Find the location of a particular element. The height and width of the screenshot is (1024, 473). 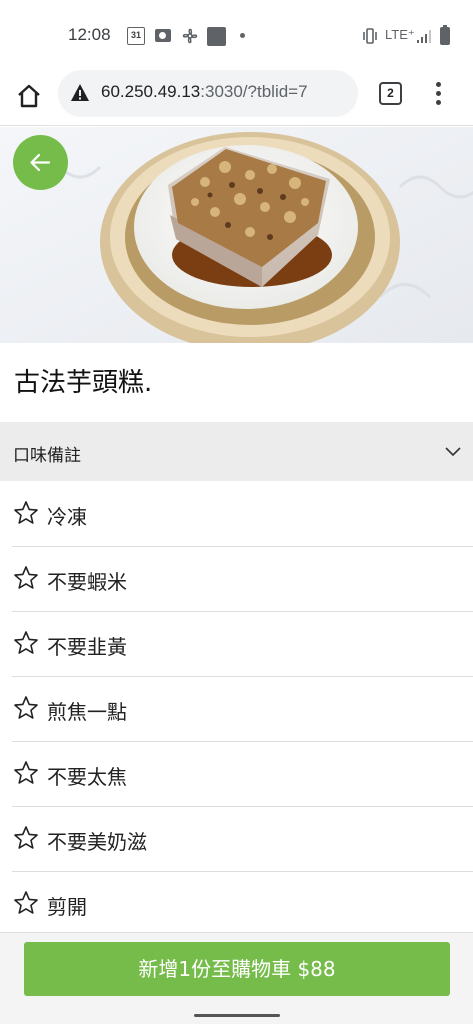

home-icon is located at coordinates (29, 96).